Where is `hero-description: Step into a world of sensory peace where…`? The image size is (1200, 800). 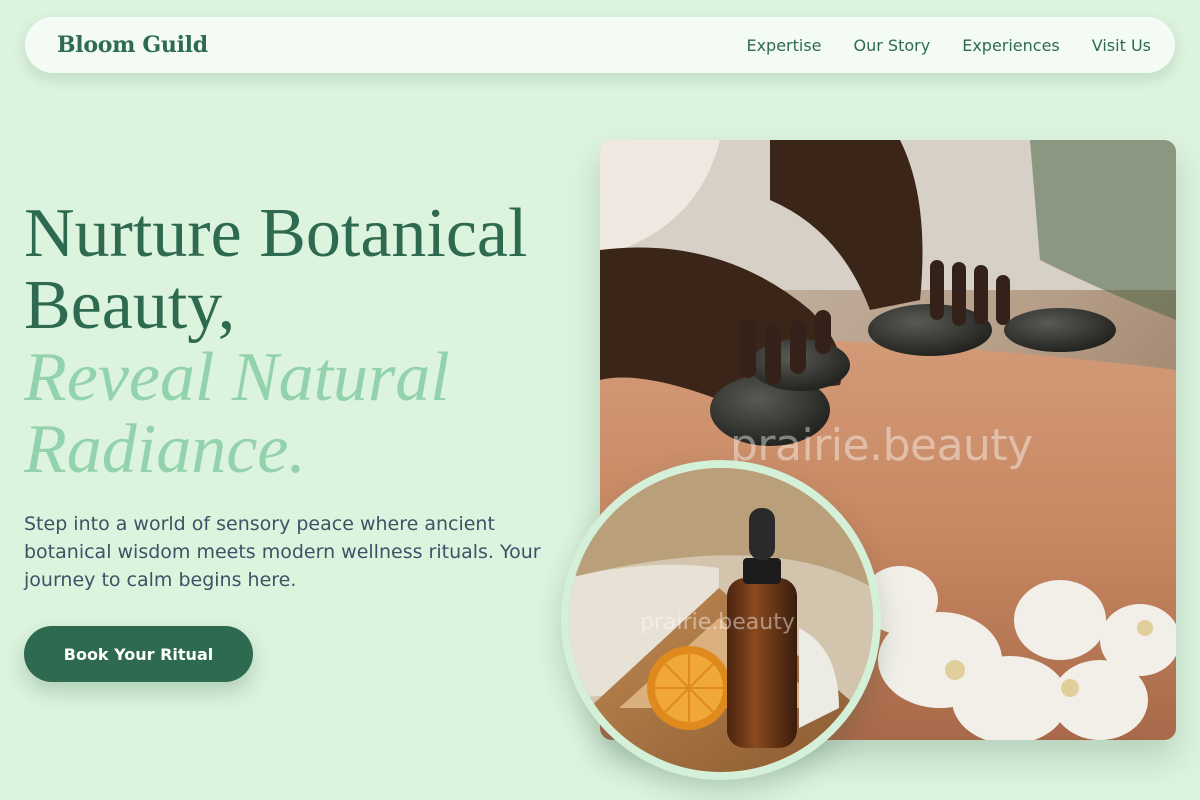 hero-description: Step into a world of sensory peace where… is located at coordinates (282, 552).